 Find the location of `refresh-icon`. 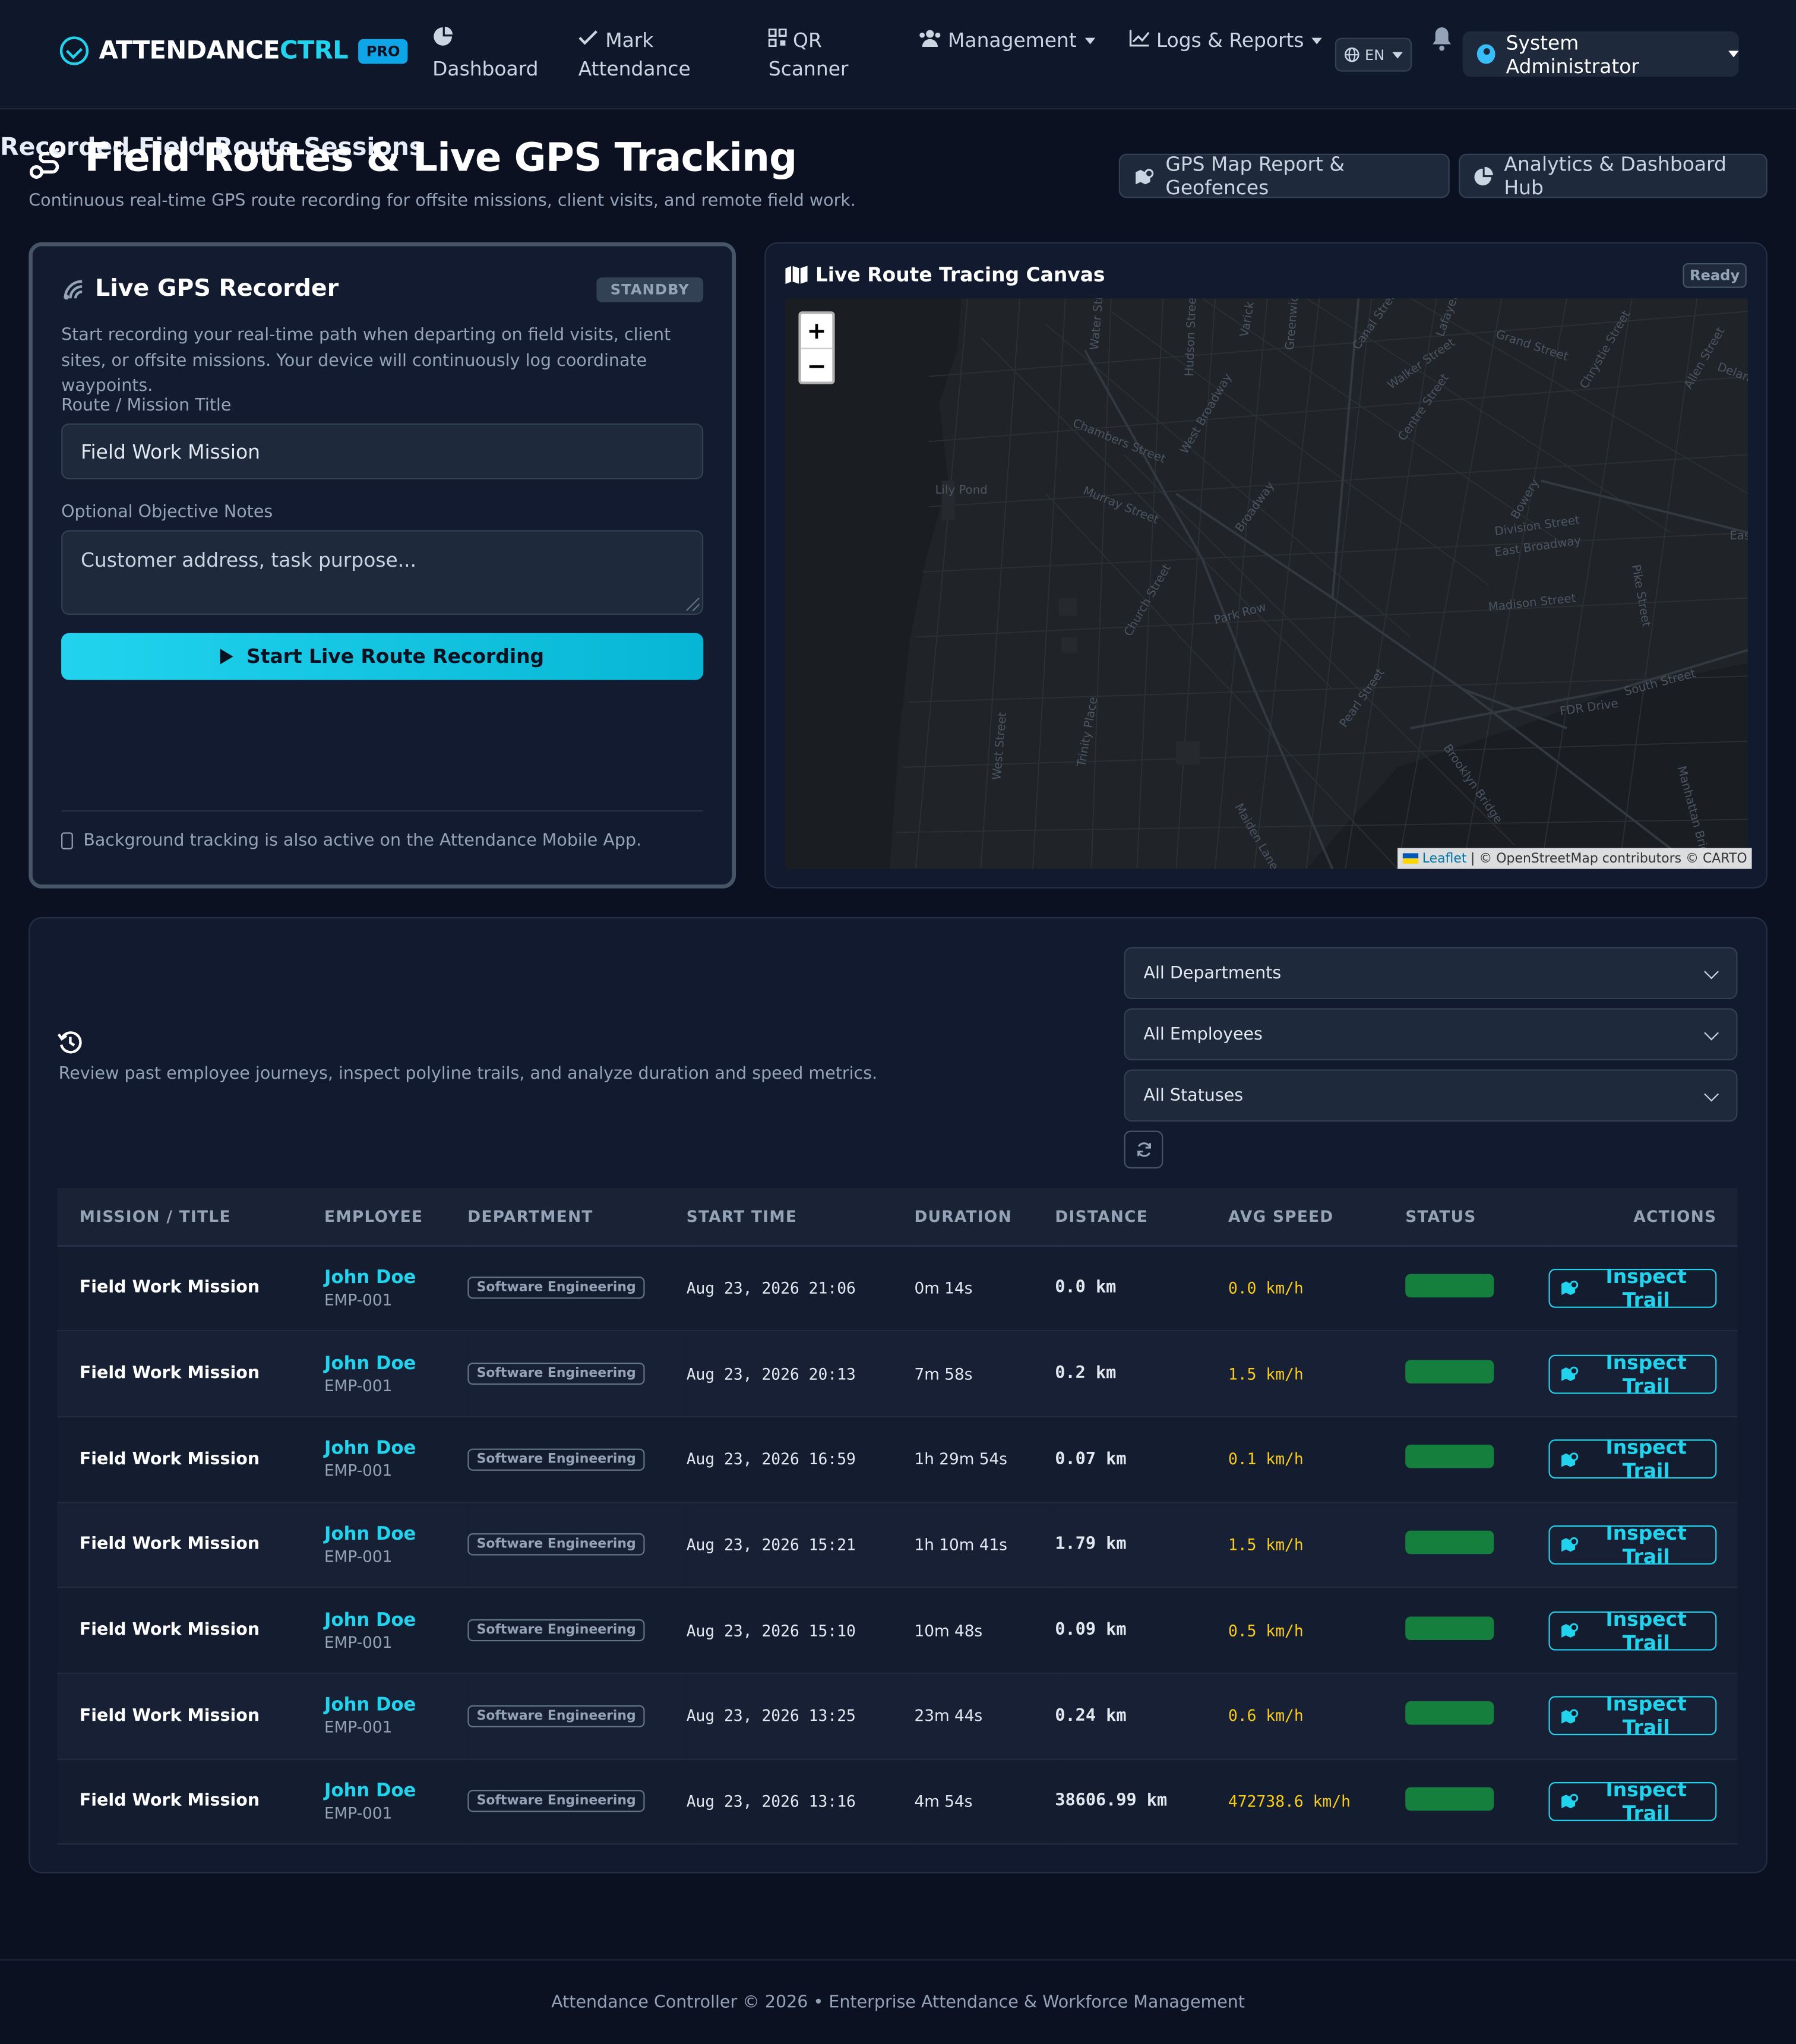

refresh-icon is located at coordinates (1144, 1149).